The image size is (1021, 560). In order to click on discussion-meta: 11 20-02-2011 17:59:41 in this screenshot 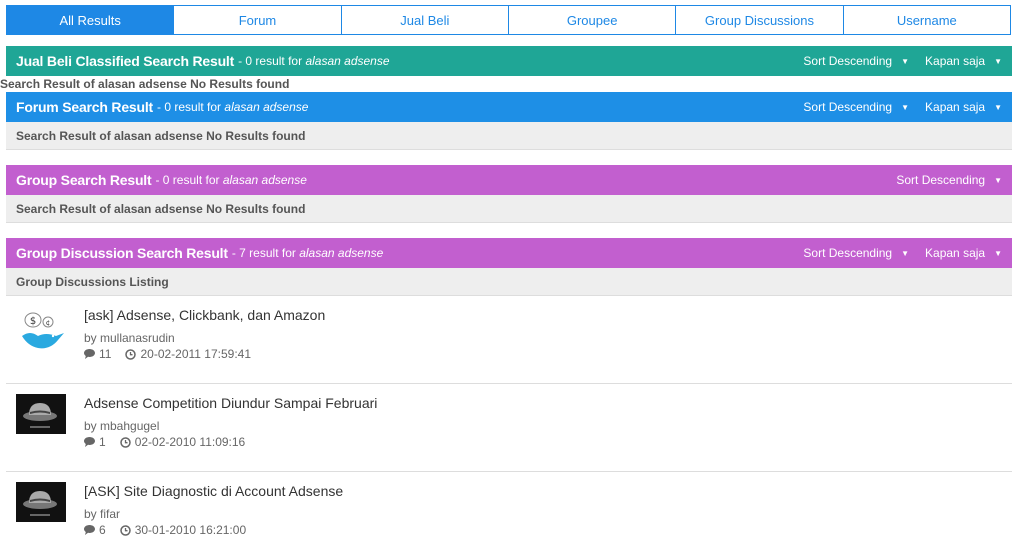, I will do `click(174, 354)`.